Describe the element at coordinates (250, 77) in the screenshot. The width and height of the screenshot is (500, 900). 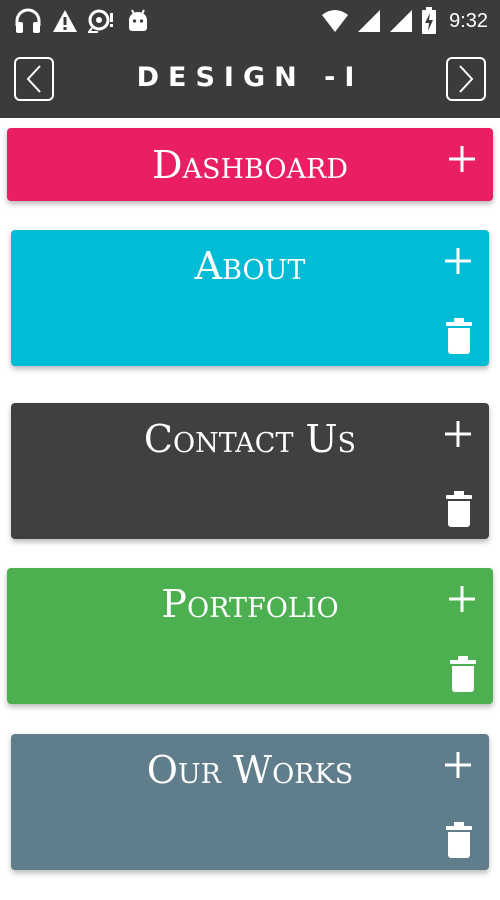
I see `page-title: DESIGN -I` at that location.